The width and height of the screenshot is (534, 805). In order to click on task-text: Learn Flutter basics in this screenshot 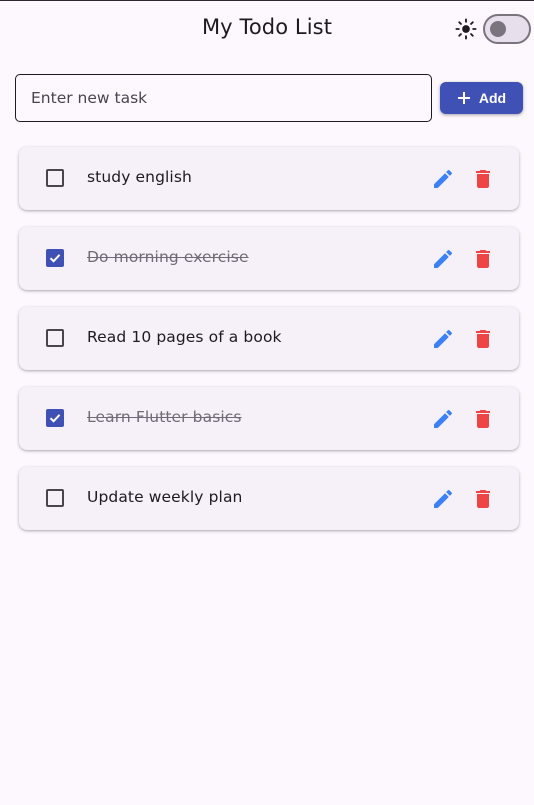, I will do `click(164, 417)`.